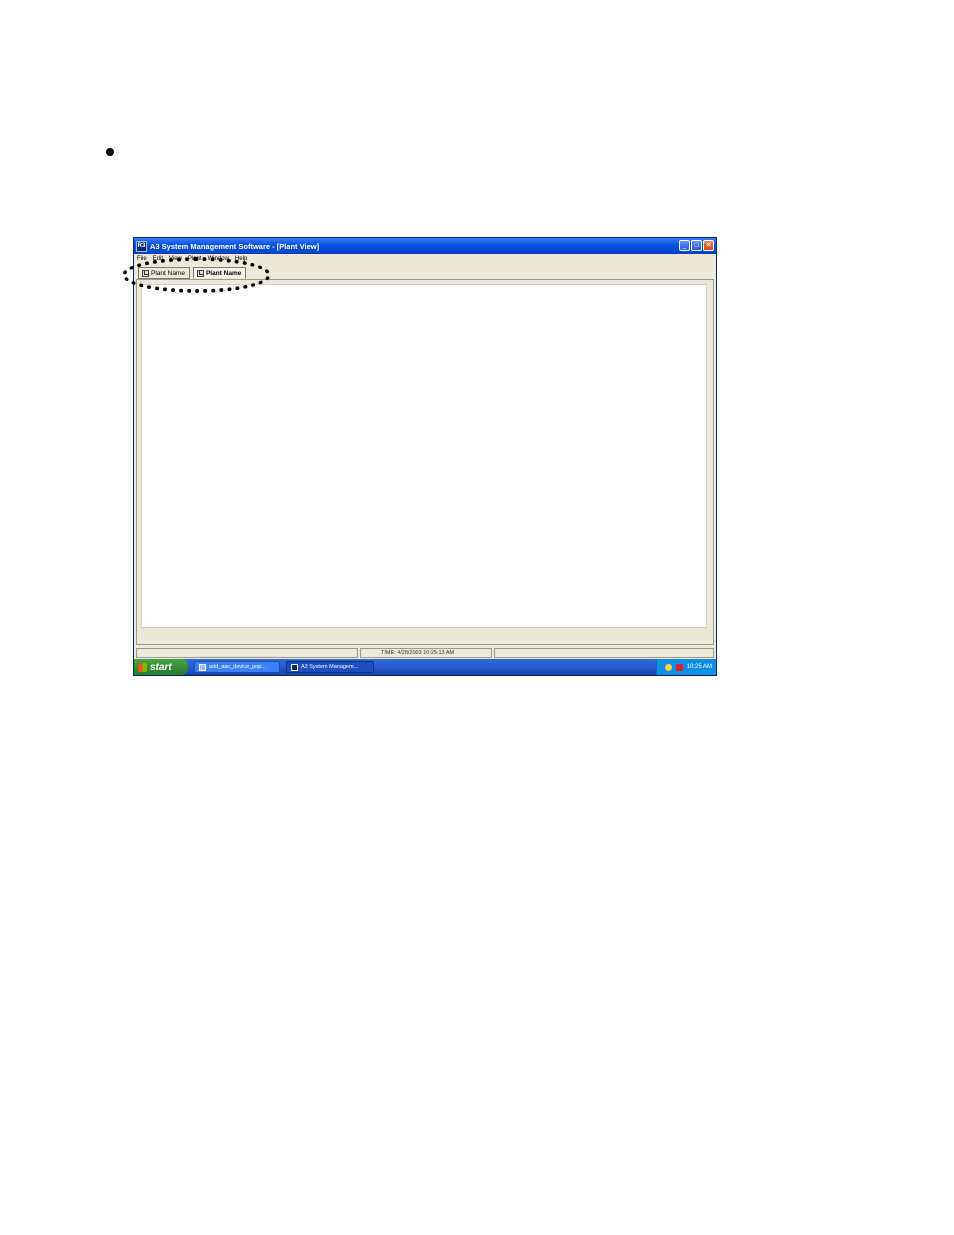 The image size is (954, 1235). What do you see at coordinates (294, 667) in the screenshot?
I see `app-icon` at bounding box center [294, 667].